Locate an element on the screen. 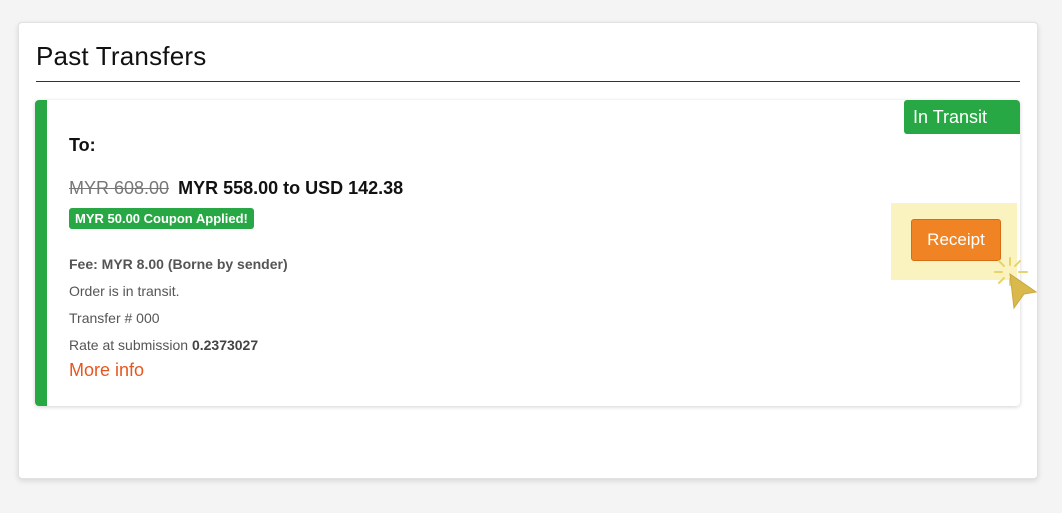  title-divider is located at coordinates (528, 81).